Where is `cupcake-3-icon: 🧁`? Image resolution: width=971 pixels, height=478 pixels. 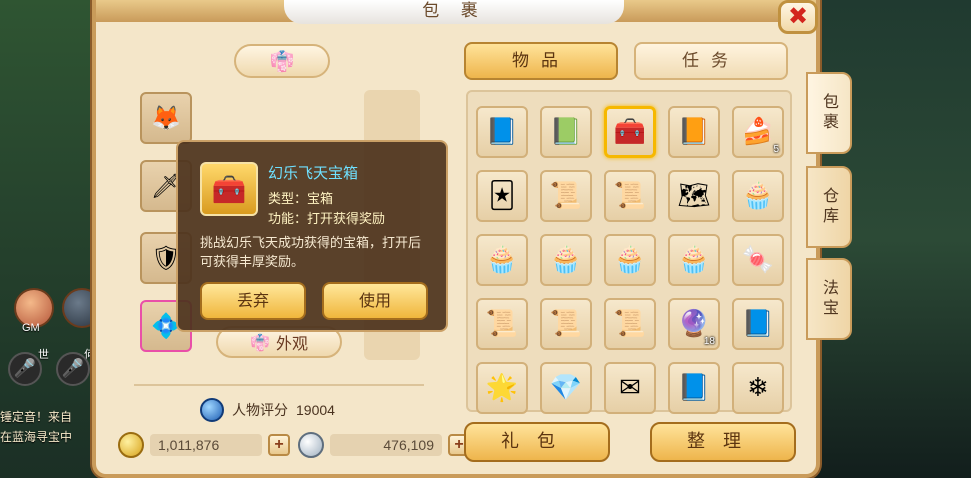 cupcake-3-icon: 🧁 is located at coordinates (566, 260).